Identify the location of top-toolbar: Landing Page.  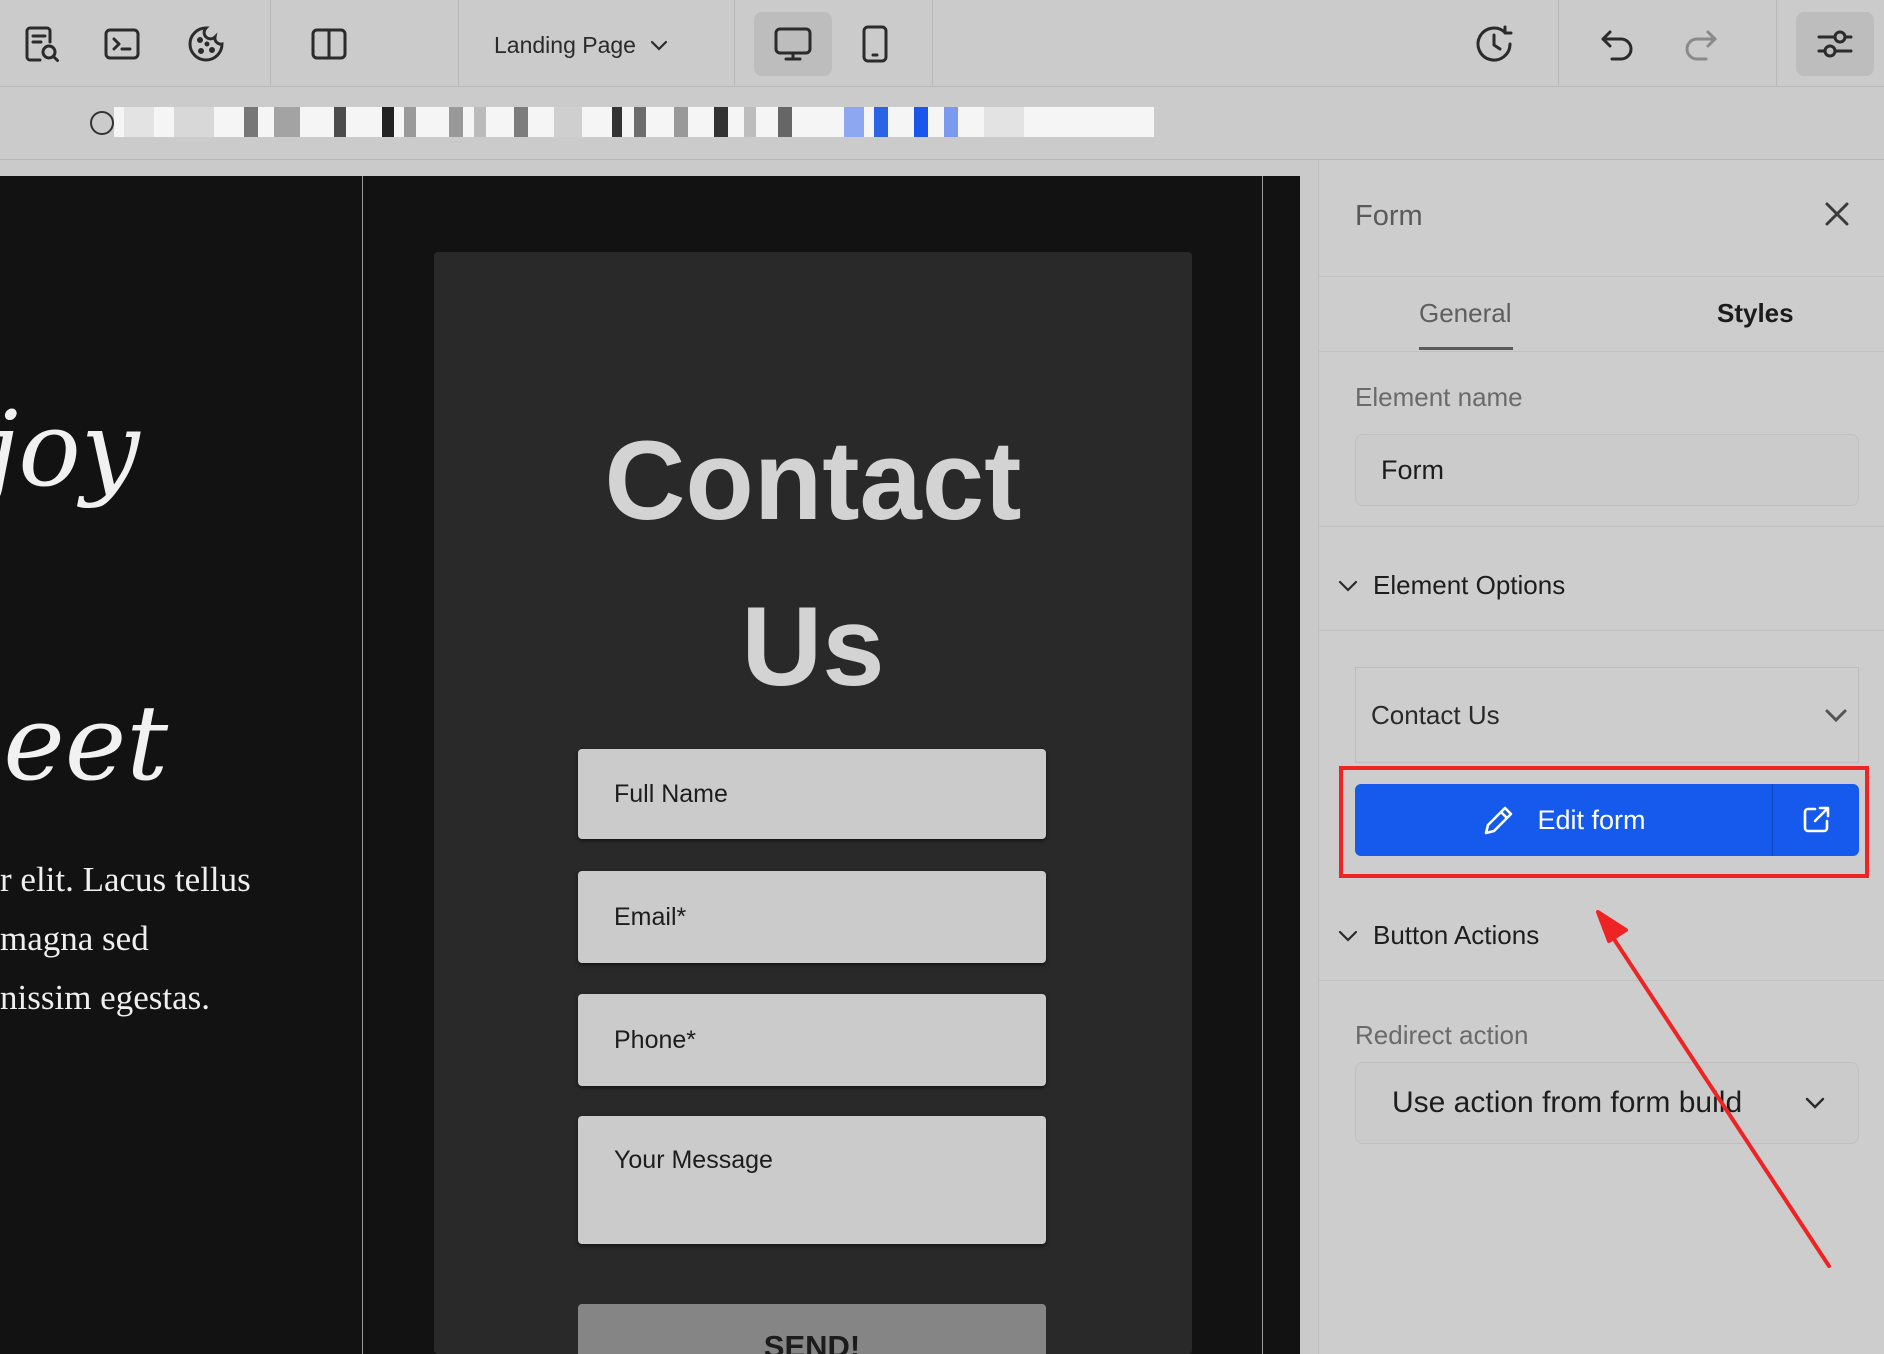
(942, 43).